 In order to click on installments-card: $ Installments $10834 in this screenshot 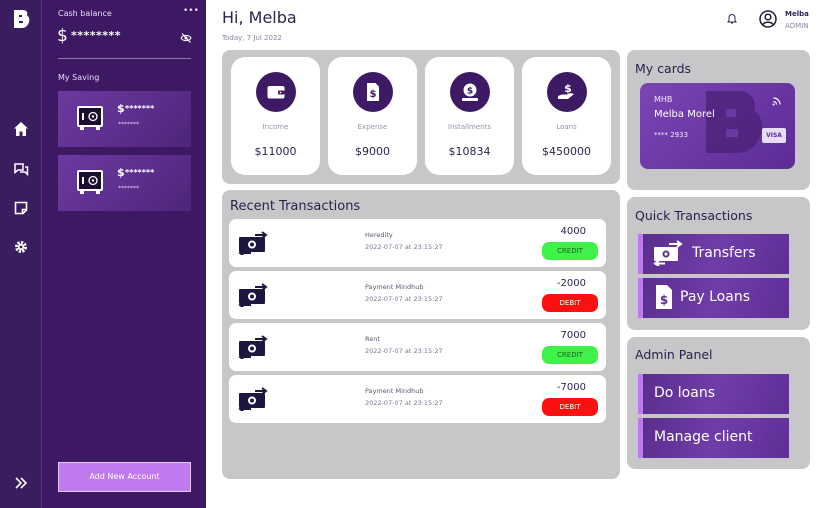, I will do `click(469, 116)`.